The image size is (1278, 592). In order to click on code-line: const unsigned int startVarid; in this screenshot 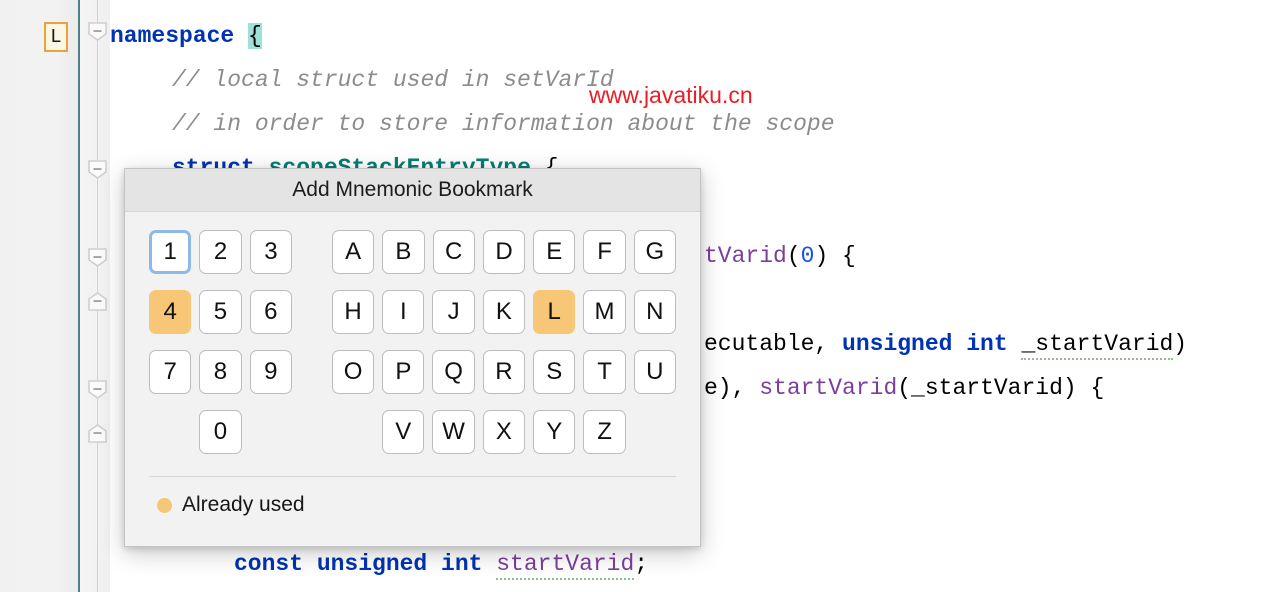, I will do `click(441, 564)`.